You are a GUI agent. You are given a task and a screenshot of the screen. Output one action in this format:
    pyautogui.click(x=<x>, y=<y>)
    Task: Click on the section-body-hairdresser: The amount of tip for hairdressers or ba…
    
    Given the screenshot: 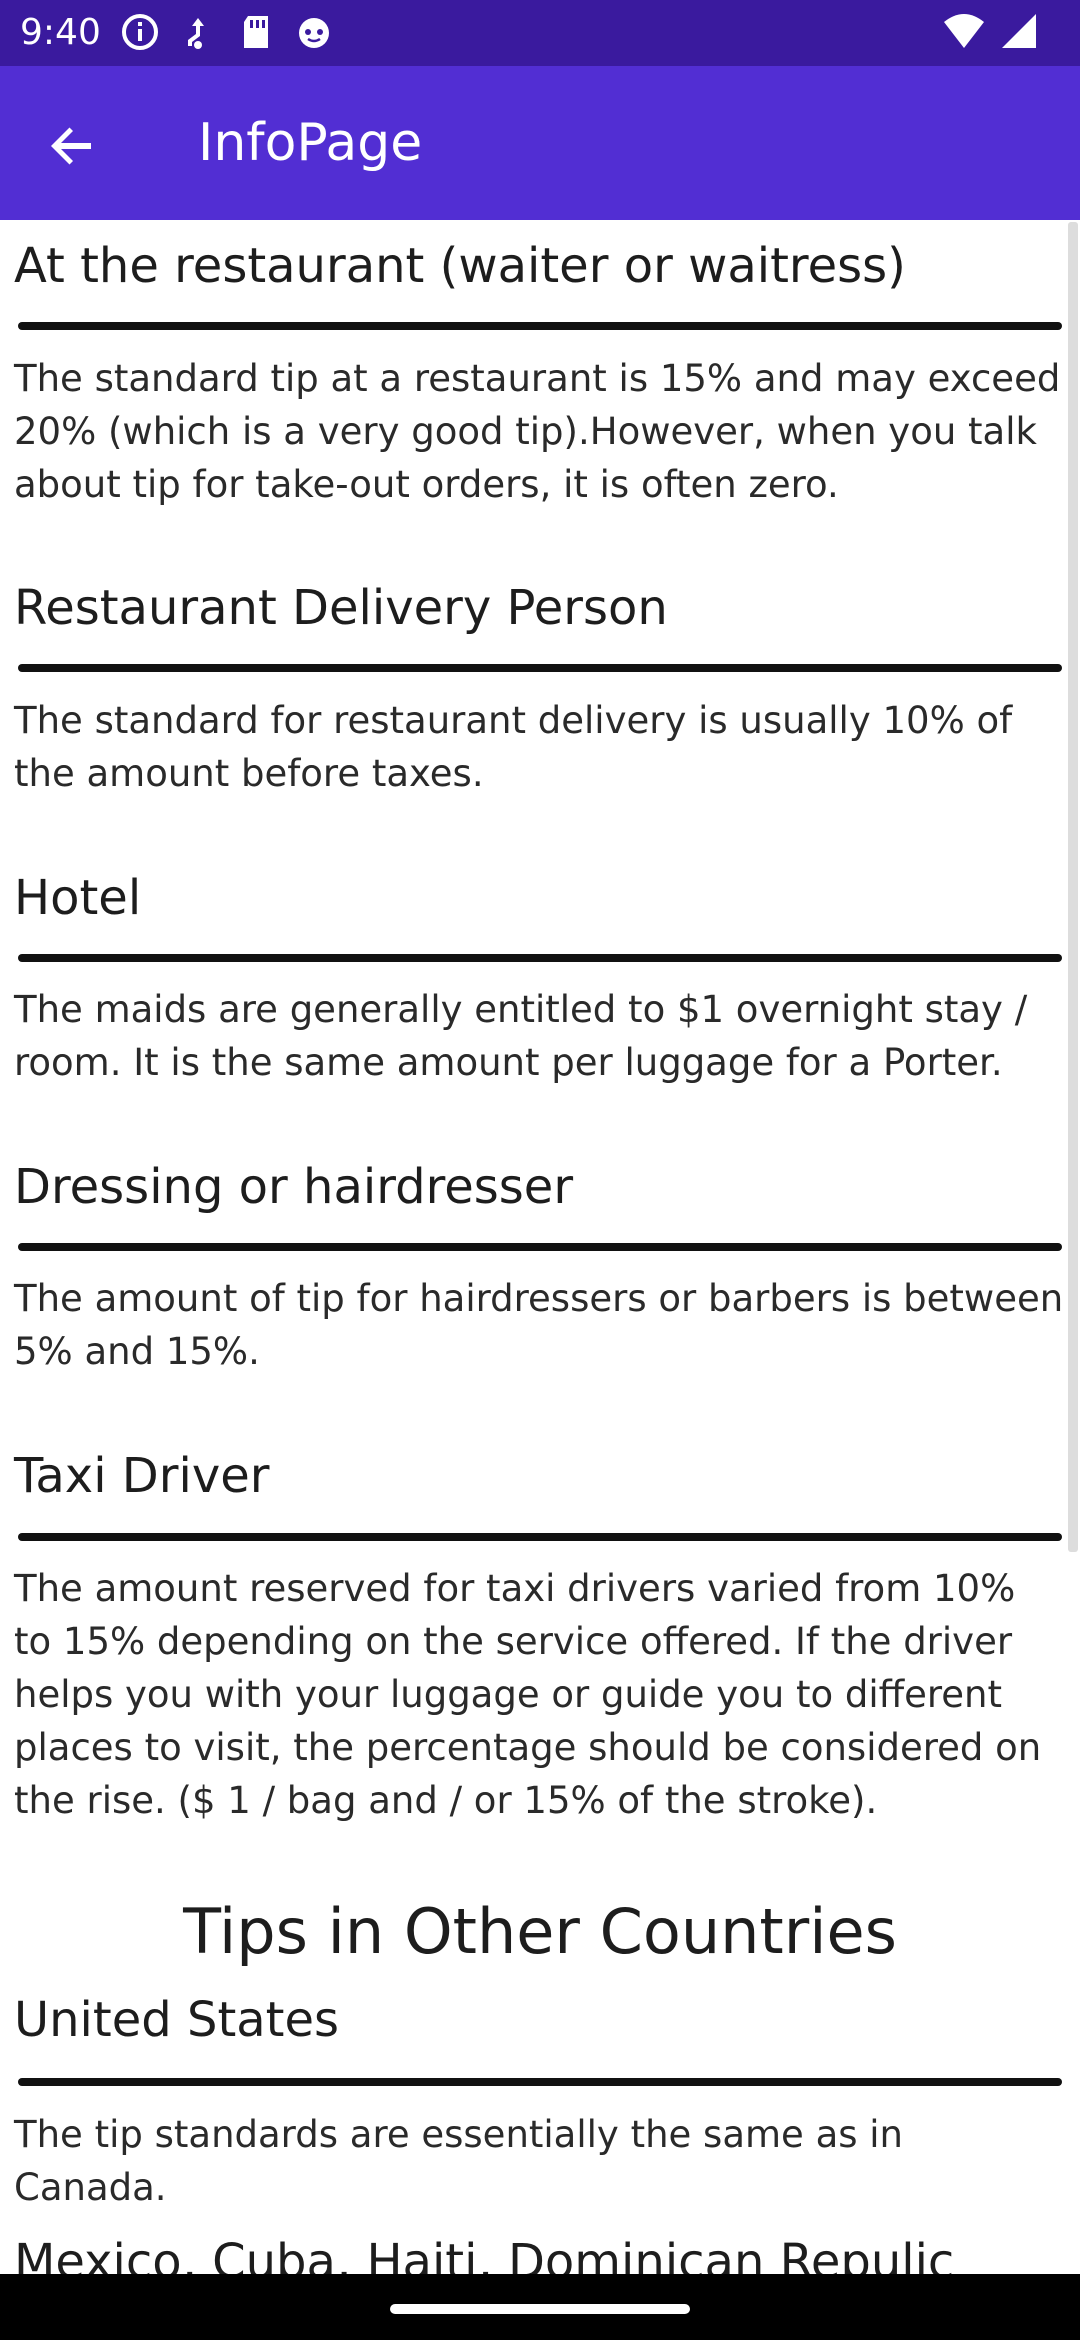 What is the action you would take?
    pyautogui.click(x=539, y=1325)
    